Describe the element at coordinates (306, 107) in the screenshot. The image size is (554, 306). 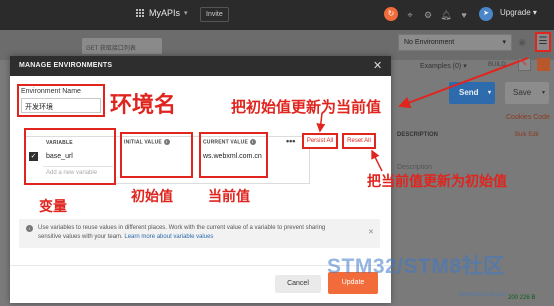
I see `annotation-persist: 把初始值更新为当前值` at that location.